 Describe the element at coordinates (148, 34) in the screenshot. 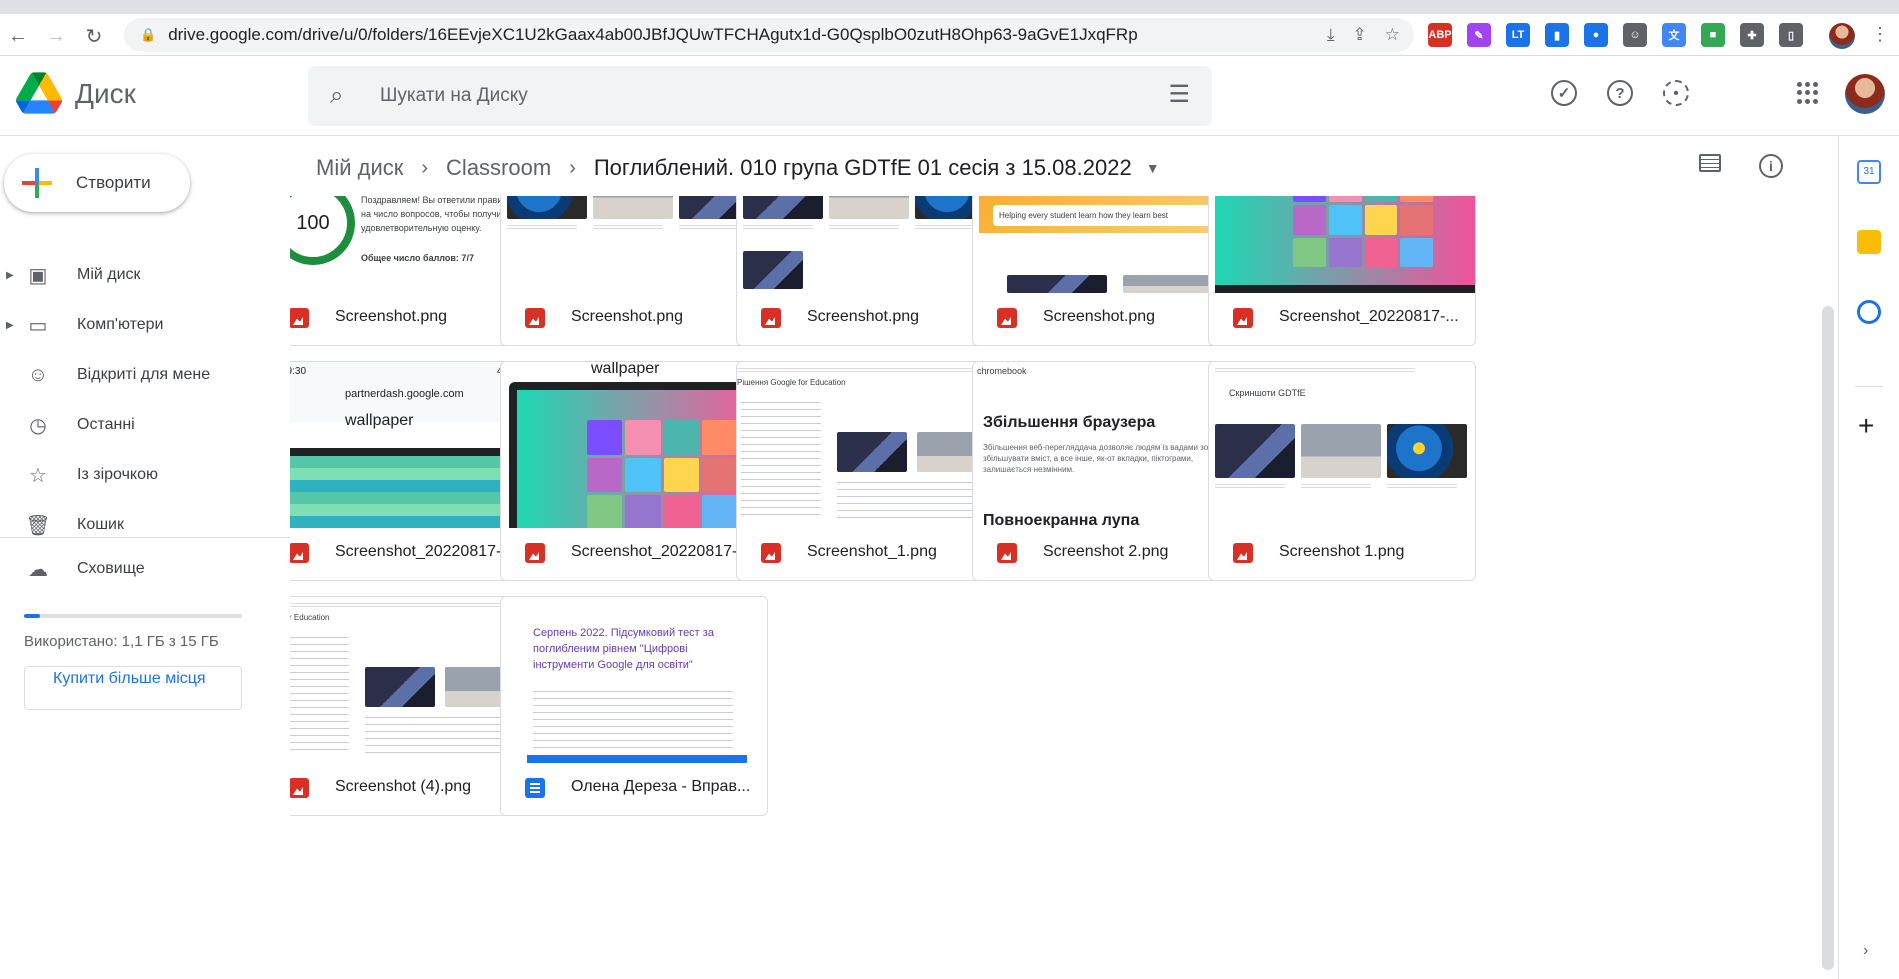

I see `lock-icon: 🔒` at that location.